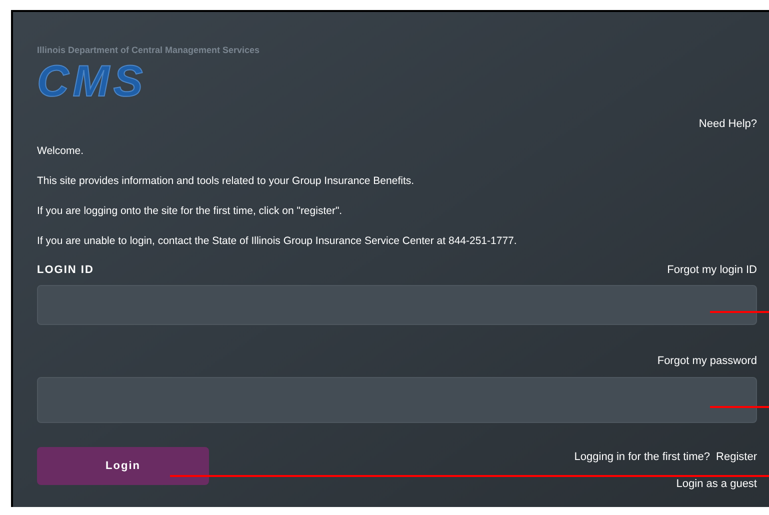  What do you see at coordinates (642, 457) in the screenshot?
I see `first-time-text: Logging in for the first time?` at bounding box center [642, 457].